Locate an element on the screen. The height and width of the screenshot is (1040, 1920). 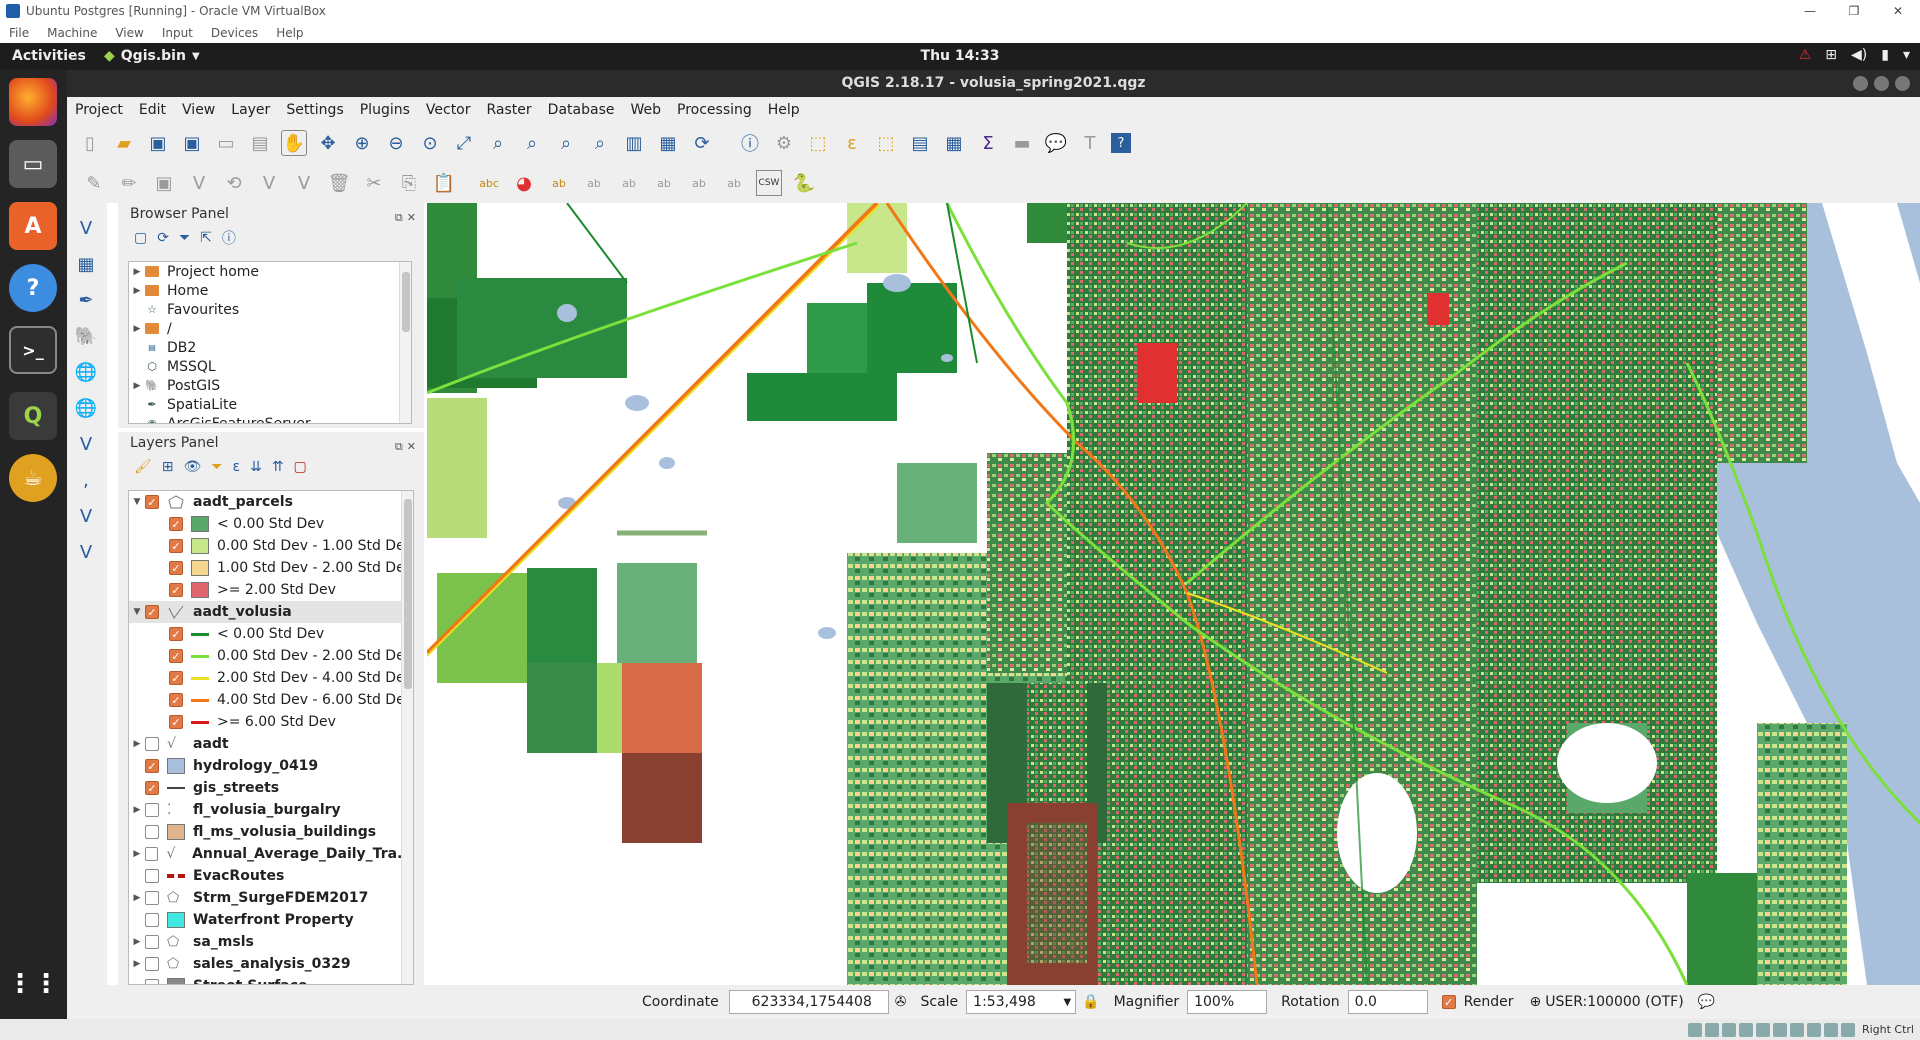
menu-layer: Layer is located at coordinates (250, 110).